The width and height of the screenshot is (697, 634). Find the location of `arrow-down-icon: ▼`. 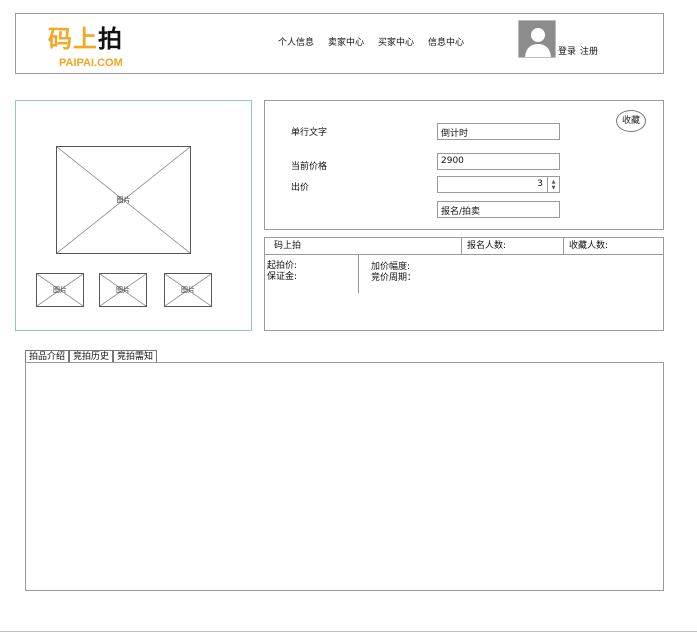

arrow-down-icon: ▼ is located at coordinates (554, 188).